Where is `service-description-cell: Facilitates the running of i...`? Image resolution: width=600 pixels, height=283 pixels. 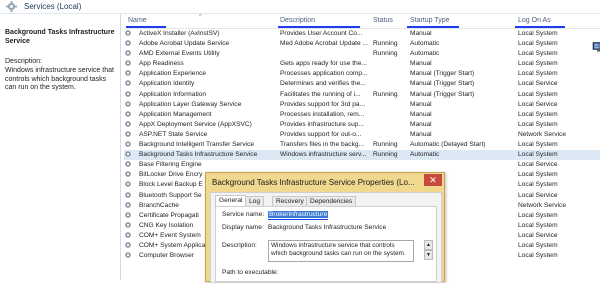
service-description-cell: Facilitates the running of i... is located at coordinates (320, 94).